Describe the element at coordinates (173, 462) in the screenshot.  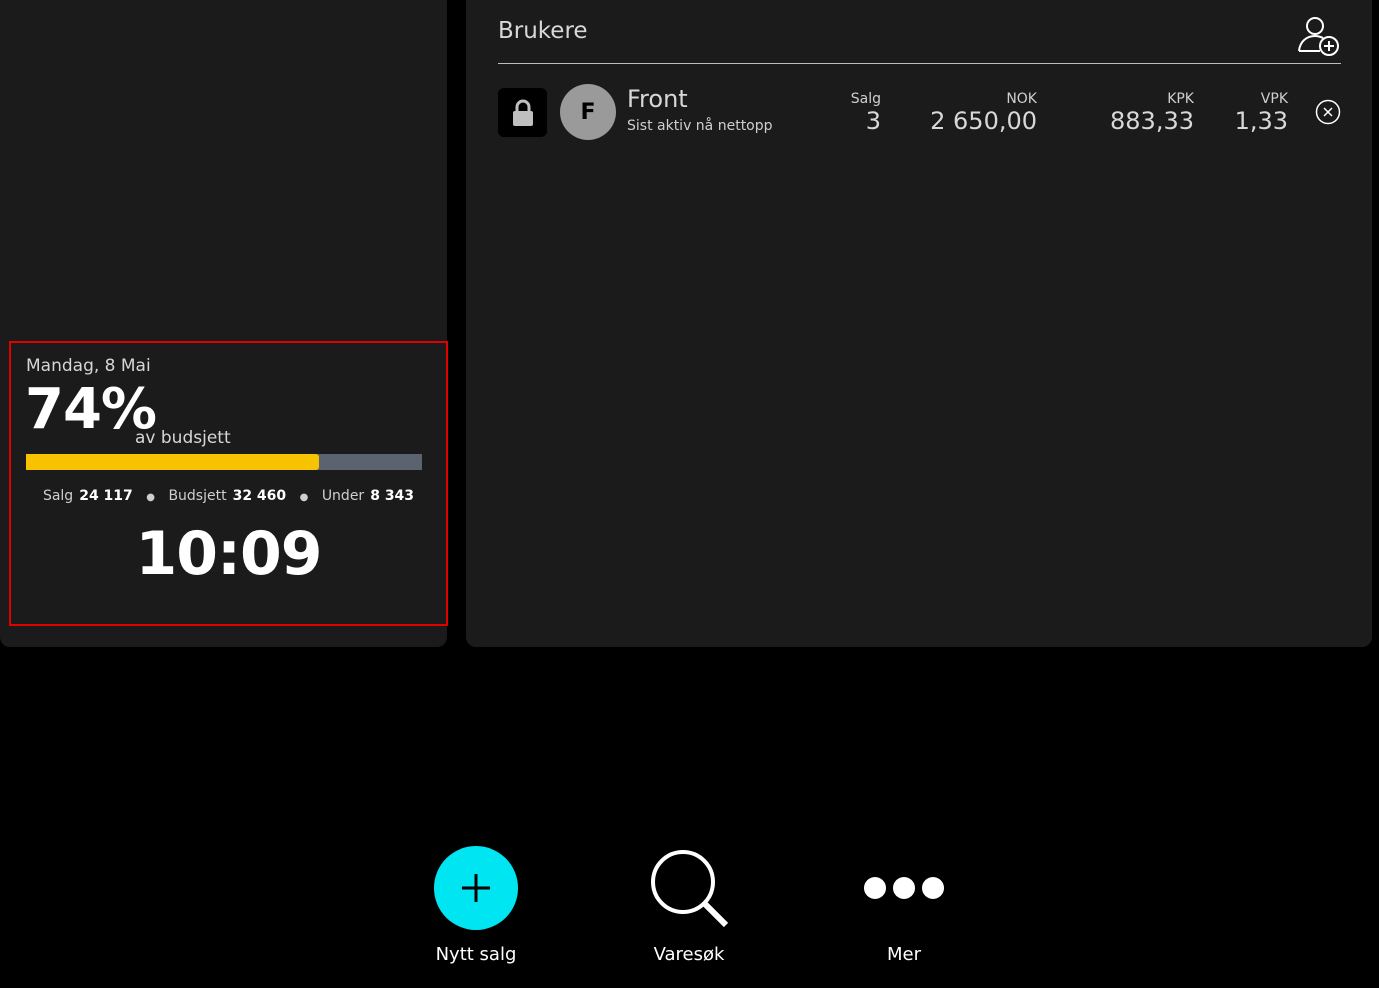
I see `budget-progress-fill` at that location.